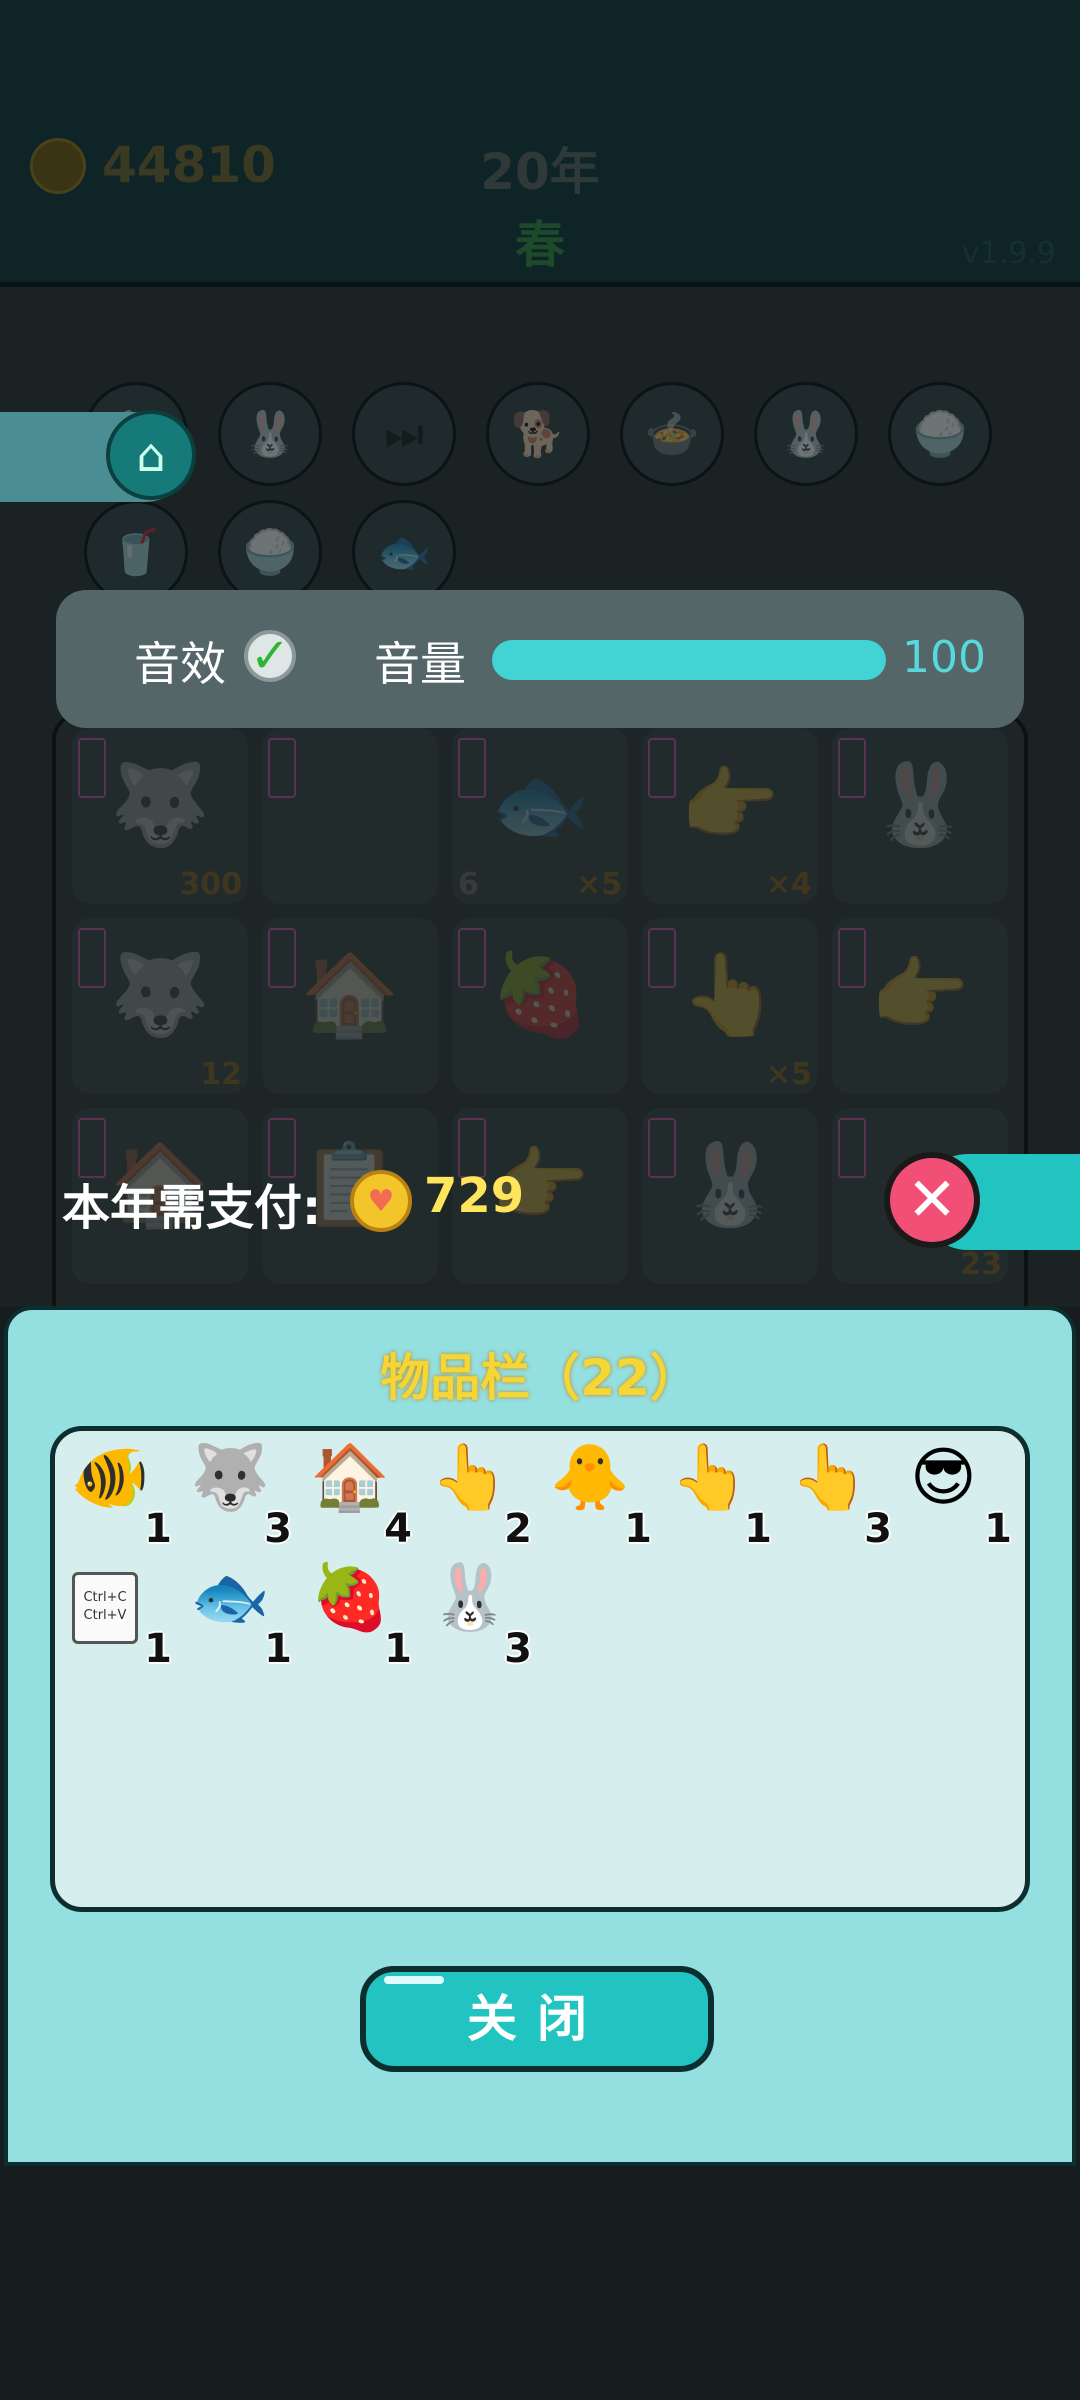  Describe the element at coordinates (590, 1478) in the screenshot. I see `chick-icon: 🐥` at that location.